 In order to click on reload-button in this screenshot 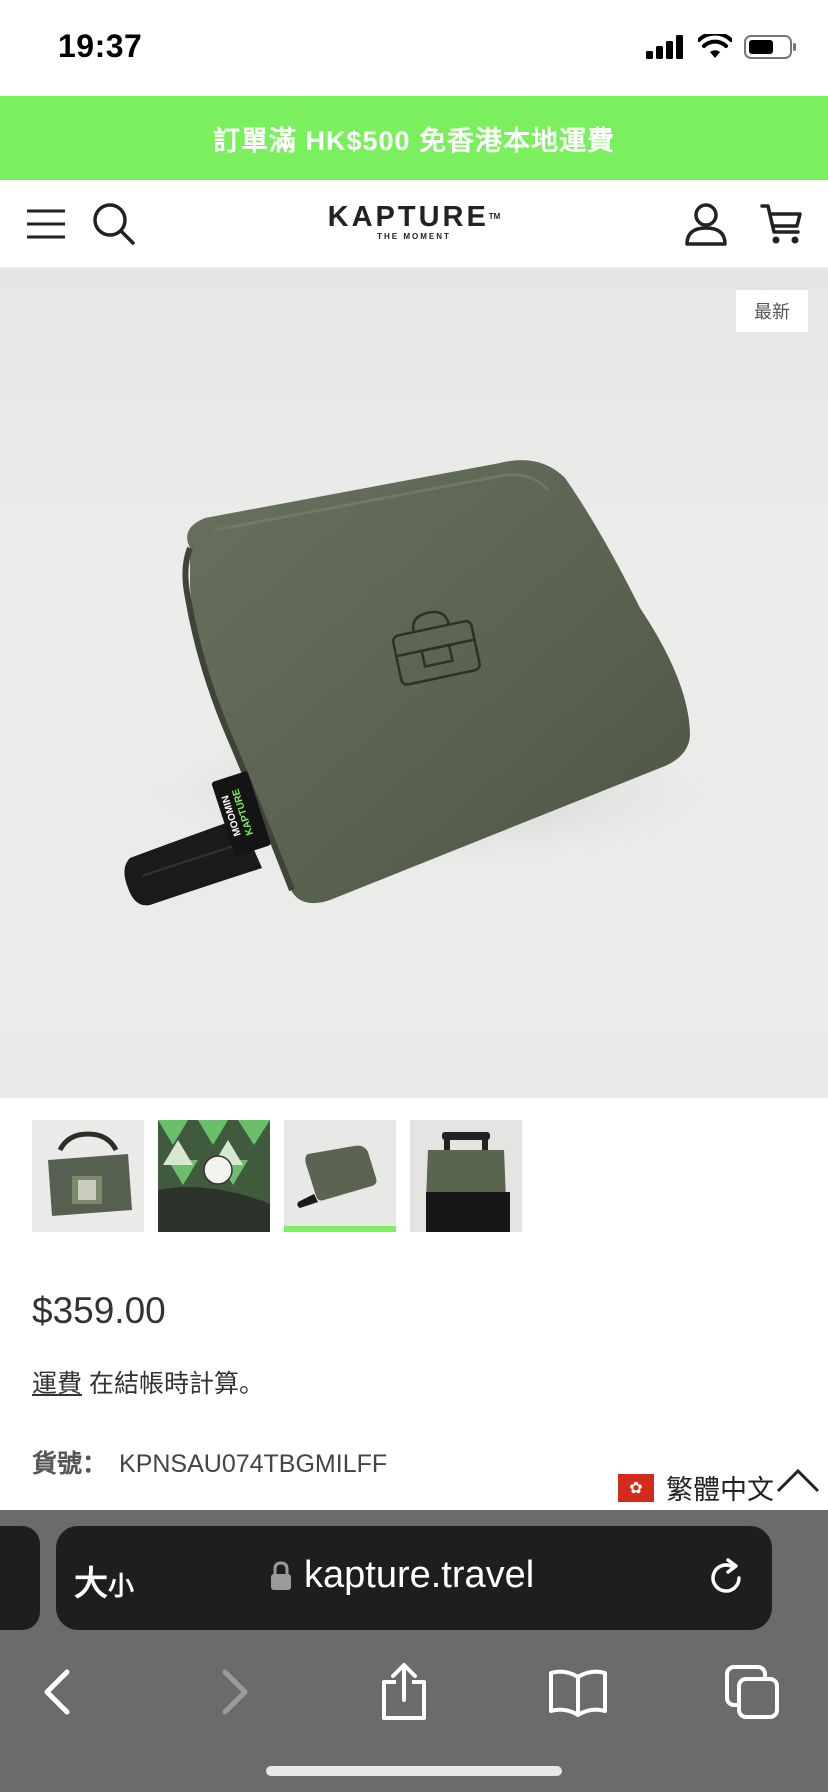, I will do `click(726, 1578)`.